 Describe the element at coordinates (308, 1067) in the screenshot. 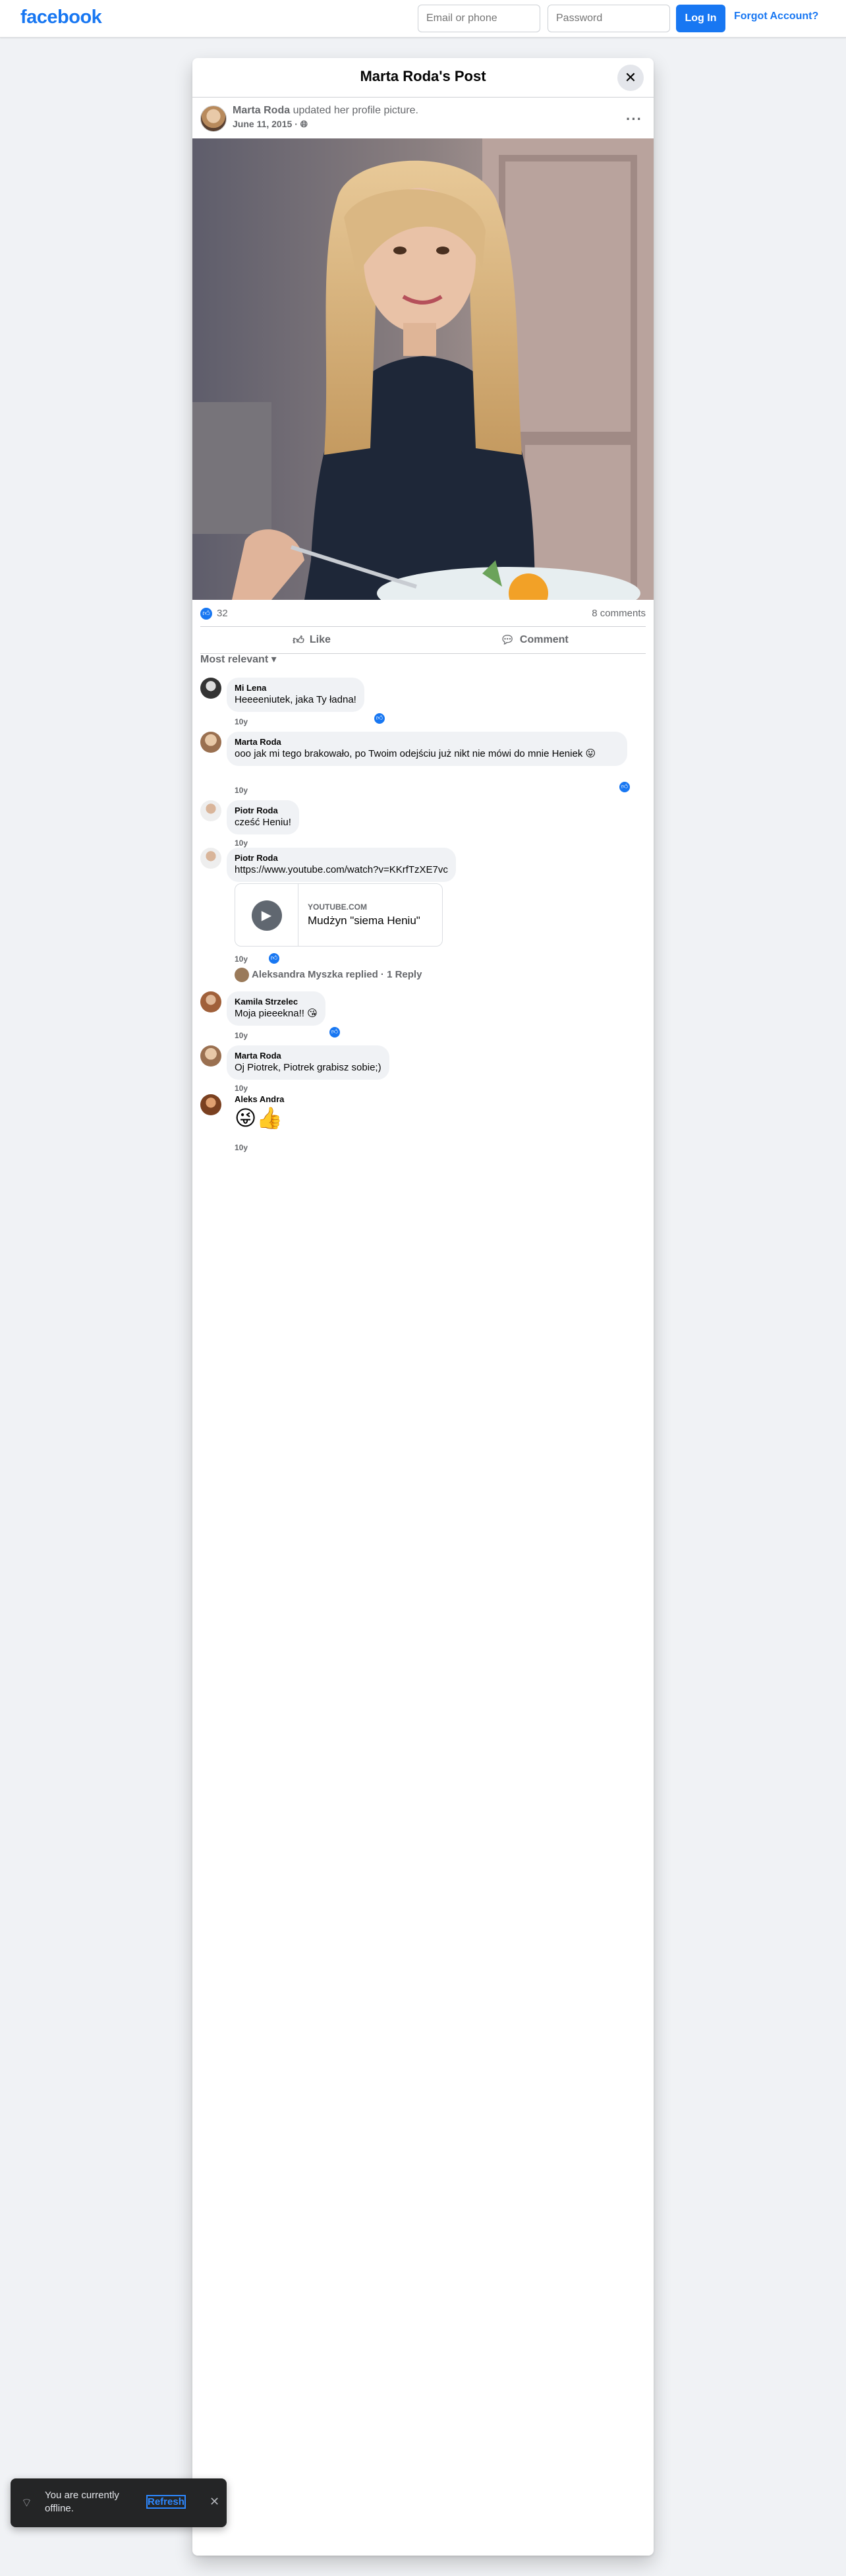

I see `comment-text: Oj Piotrek, Piotrek grabisz sobie;)` at that location.